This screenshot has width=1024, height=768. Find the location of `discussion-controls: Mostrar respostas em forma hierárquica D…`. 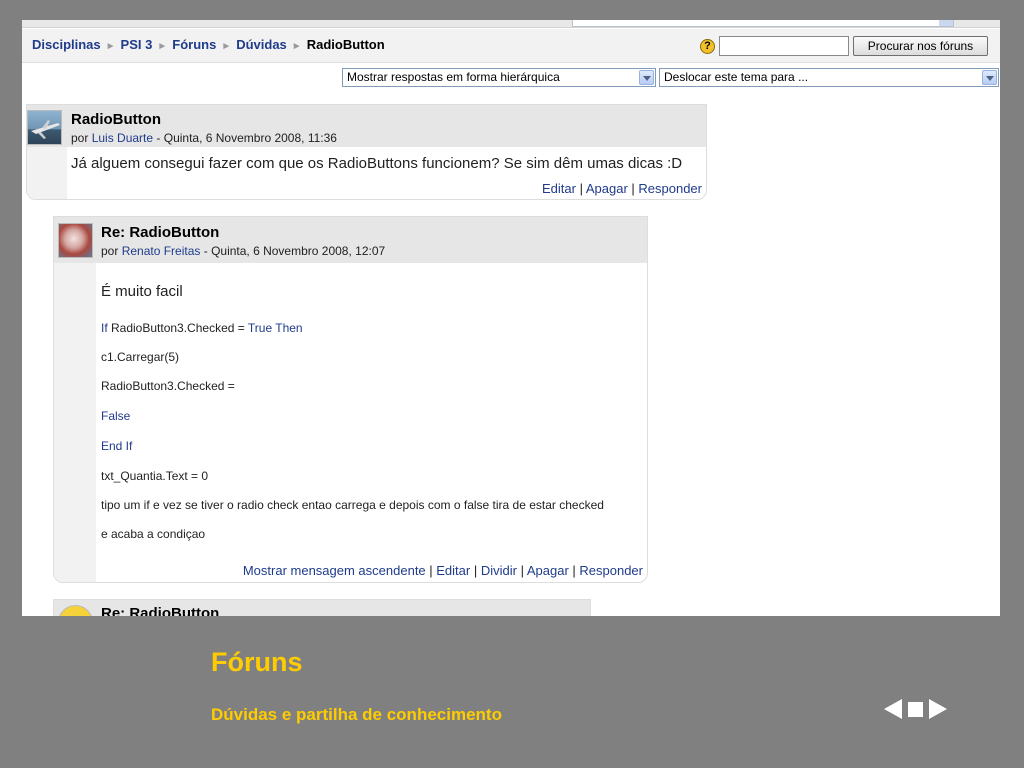

discussion-controls: Mostrar respostas em forma hierárquica D… is located at coordinates (511, 77).